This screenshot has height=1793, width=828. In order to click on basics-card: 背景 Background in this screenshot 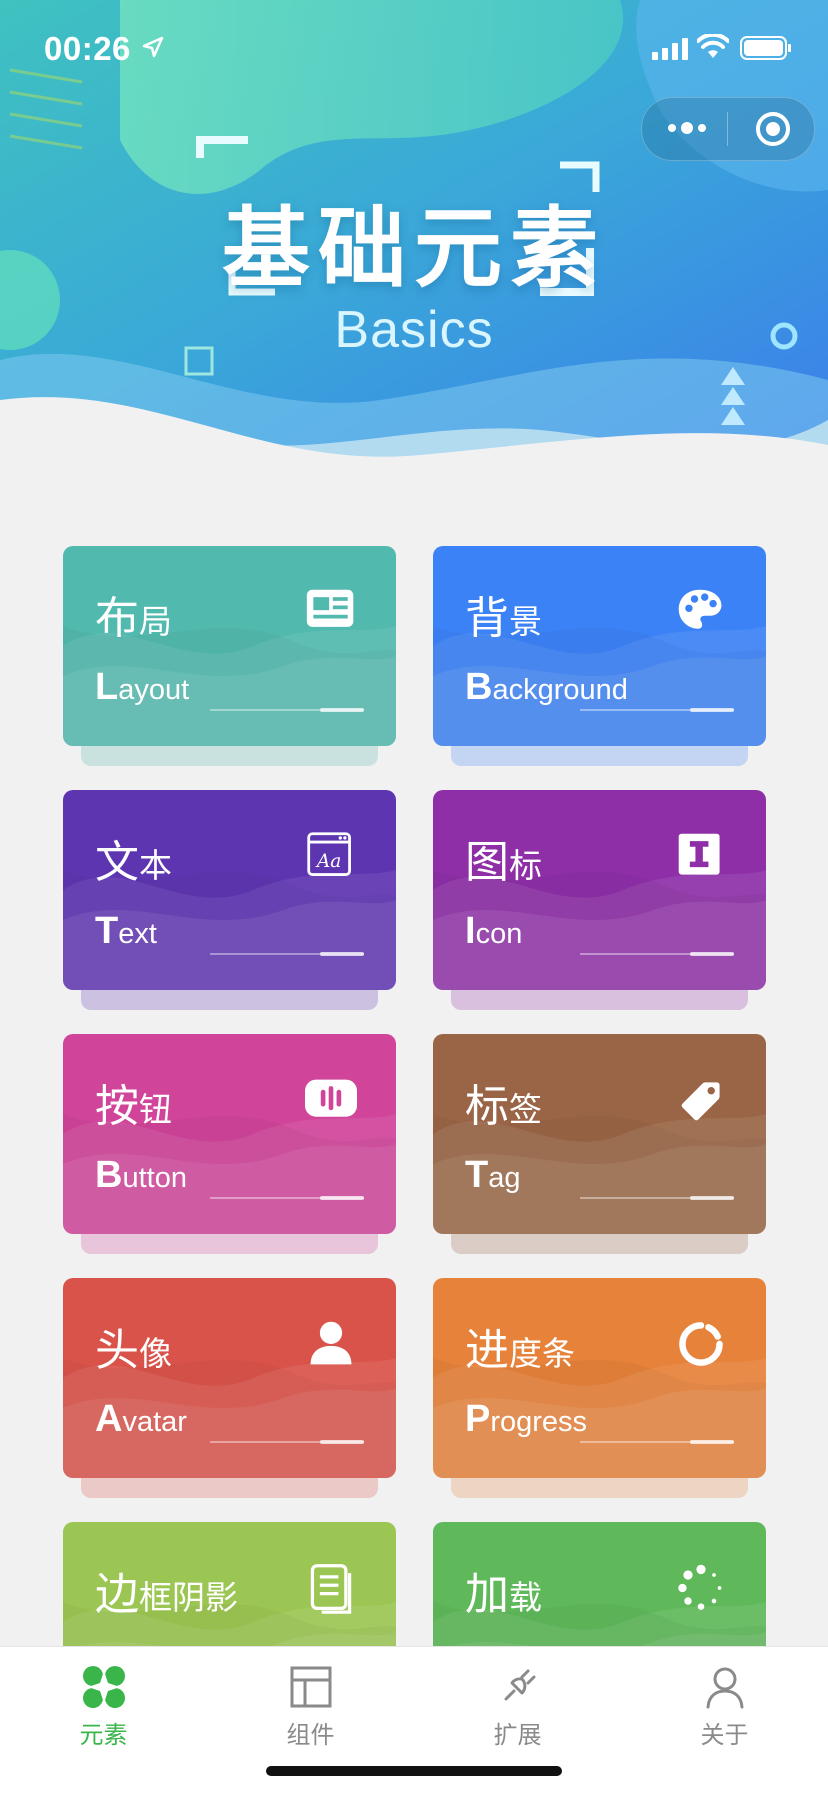, I will do `click(599, 656)`.